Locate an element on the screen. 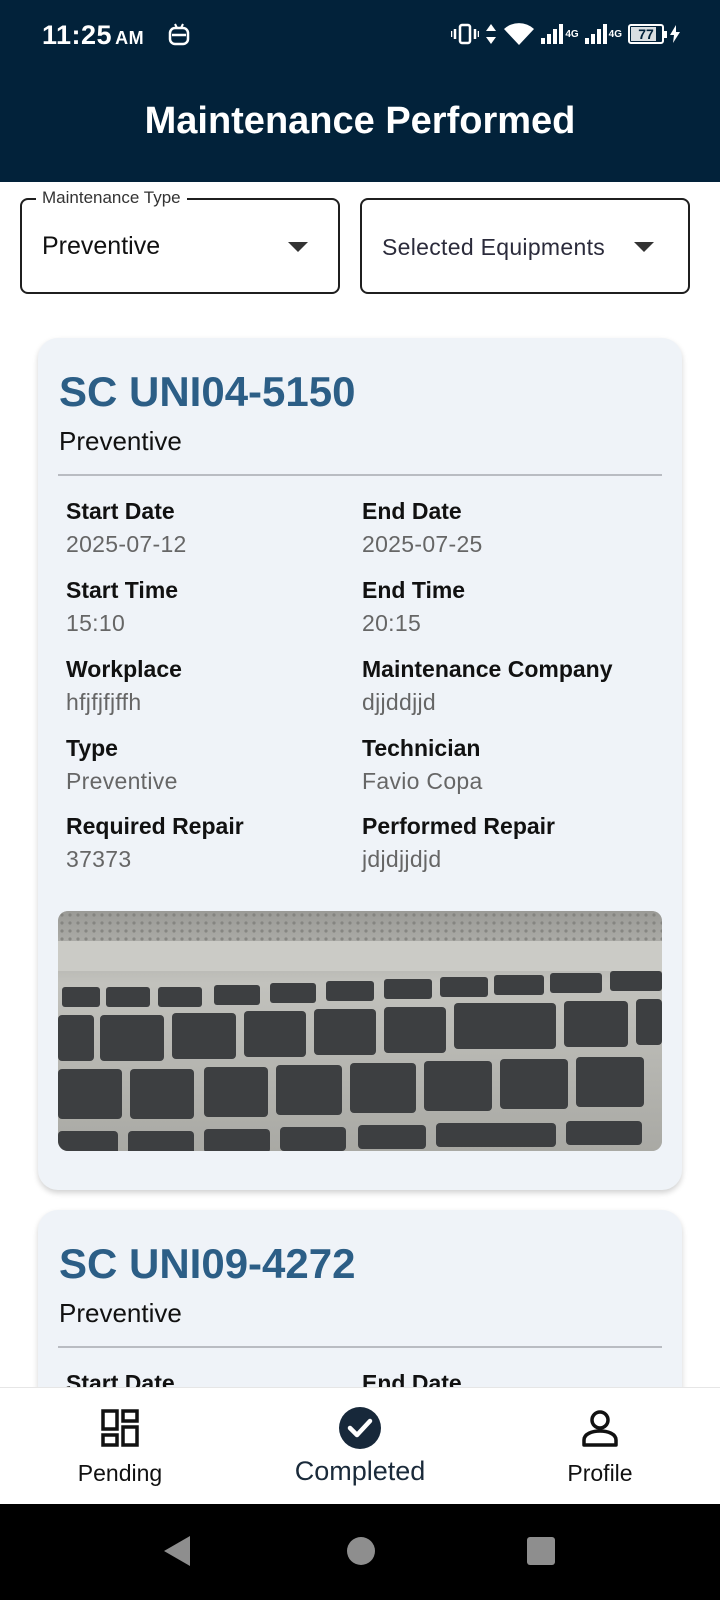 The height and width of the screenshot is (1600, 720). end-time-value: 20:15 is located at coordinates (392, 623).